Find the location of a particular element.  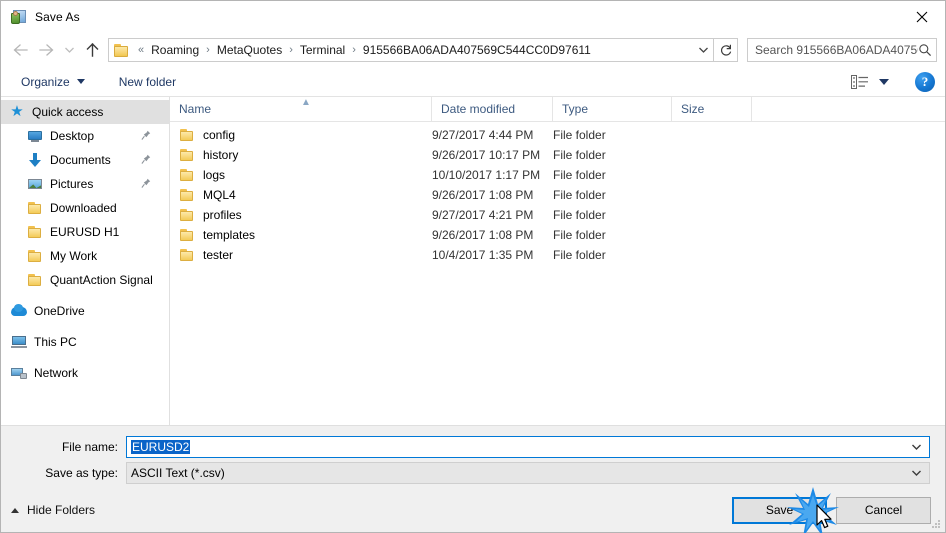

breadcrumb-segment-roaming: Roaming is located at coordinates (175, 50).